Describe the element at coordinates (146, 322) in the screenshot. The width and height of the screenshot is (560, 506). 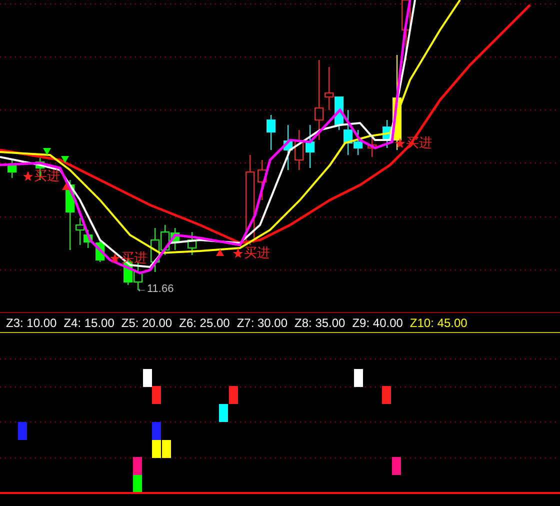
I see `legend-value: Z5: 20.00` at that location.